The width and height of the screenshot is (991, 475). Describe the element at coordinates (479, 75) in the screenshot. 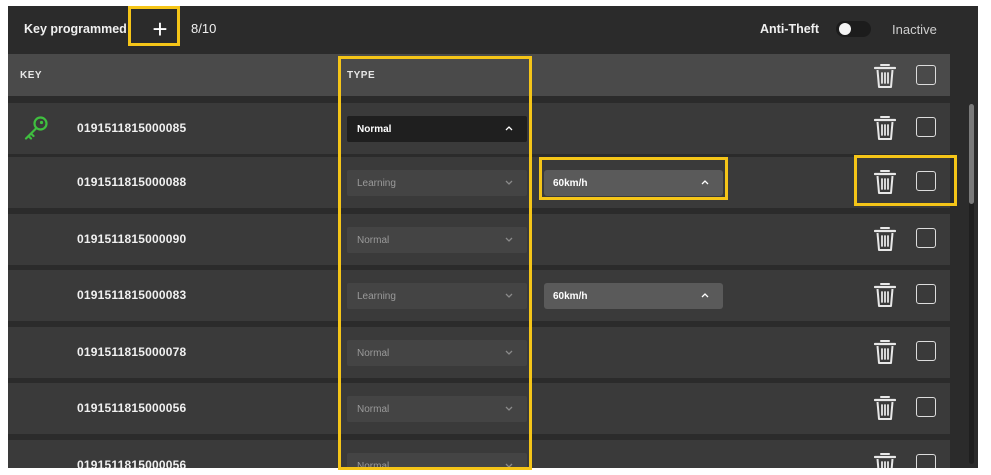

I see `table-header: KEY TYPE` at that location.